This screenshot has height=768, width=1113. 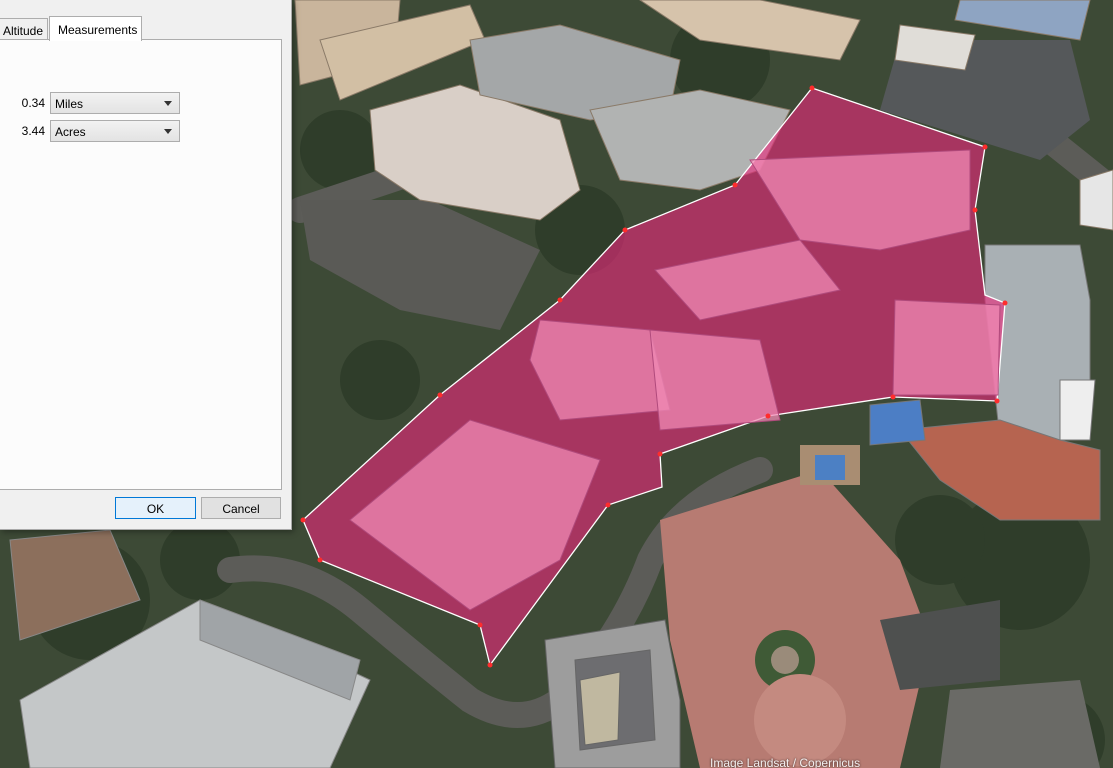 What do you see at coordinates (33, 103) in the screenshot?
I see `distance-value: 0.34` at bounding box center [33, 103].